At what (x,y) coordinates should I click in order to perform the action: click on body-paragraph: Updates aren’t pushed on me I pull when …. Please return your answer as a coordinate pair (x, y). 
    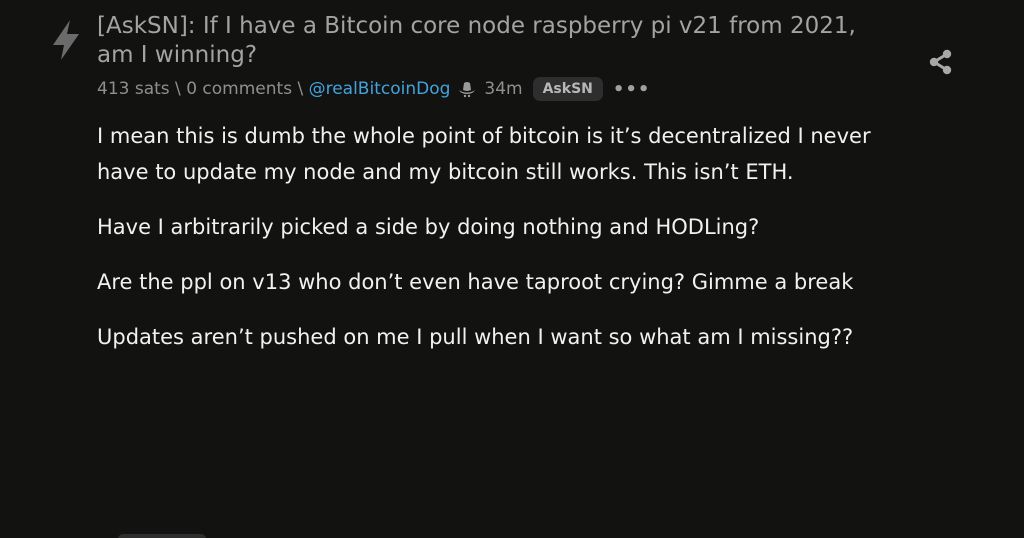
    Looking at the image, I should click on (475, 337).